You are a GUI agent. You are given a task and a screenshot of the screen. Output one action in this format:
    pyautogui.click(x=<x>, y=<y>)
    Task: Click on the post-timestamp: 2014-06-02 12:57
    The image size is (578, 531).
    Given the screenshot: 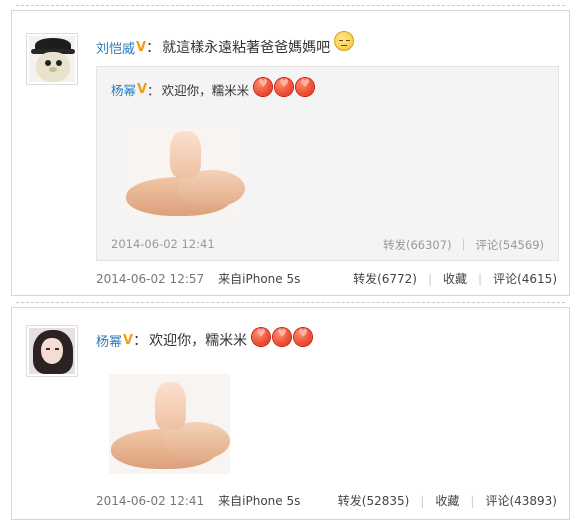 What is the action you would take?
    pyautogui.click(x=150, y=279)
    